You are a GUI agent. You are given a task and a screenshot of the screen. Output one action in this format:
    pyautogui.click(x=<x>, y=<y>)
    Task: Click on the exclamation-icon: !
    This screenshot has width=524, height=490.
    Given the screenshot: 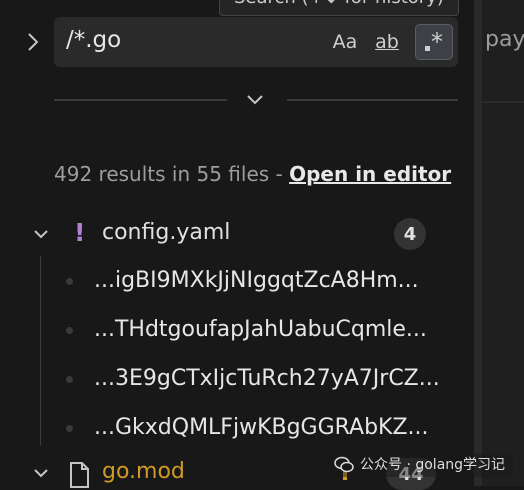 What is the action you would take?
    pyautogui.click(x=80, y=232)
    